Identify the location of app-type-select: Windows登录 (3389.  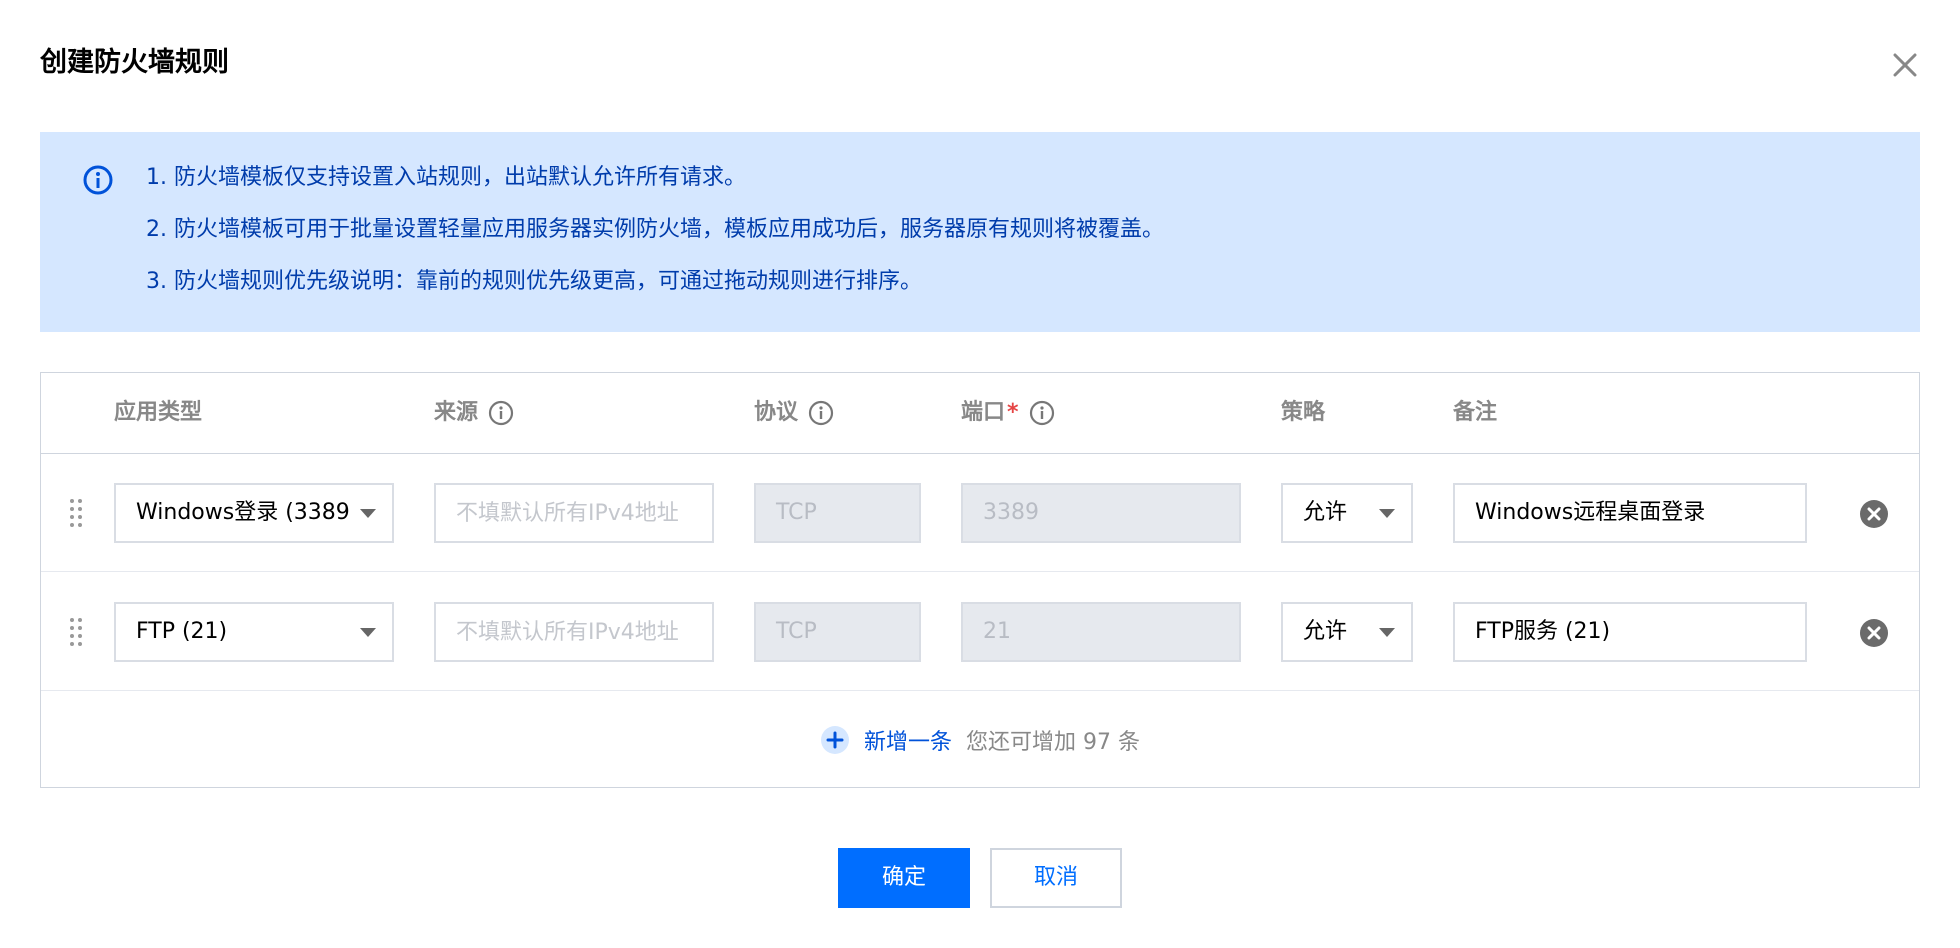
(254, 513).